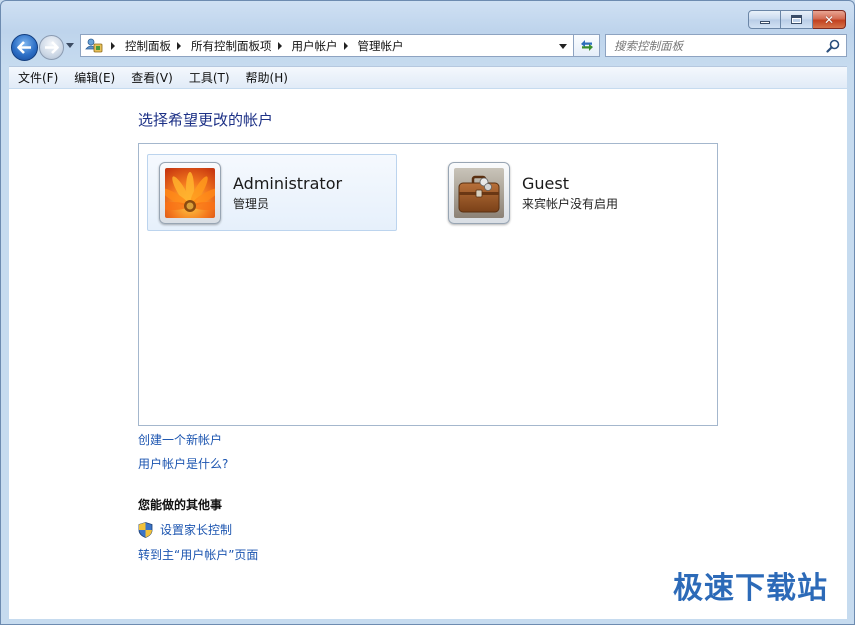  I want to click on refresh-button, so click(587, 45).